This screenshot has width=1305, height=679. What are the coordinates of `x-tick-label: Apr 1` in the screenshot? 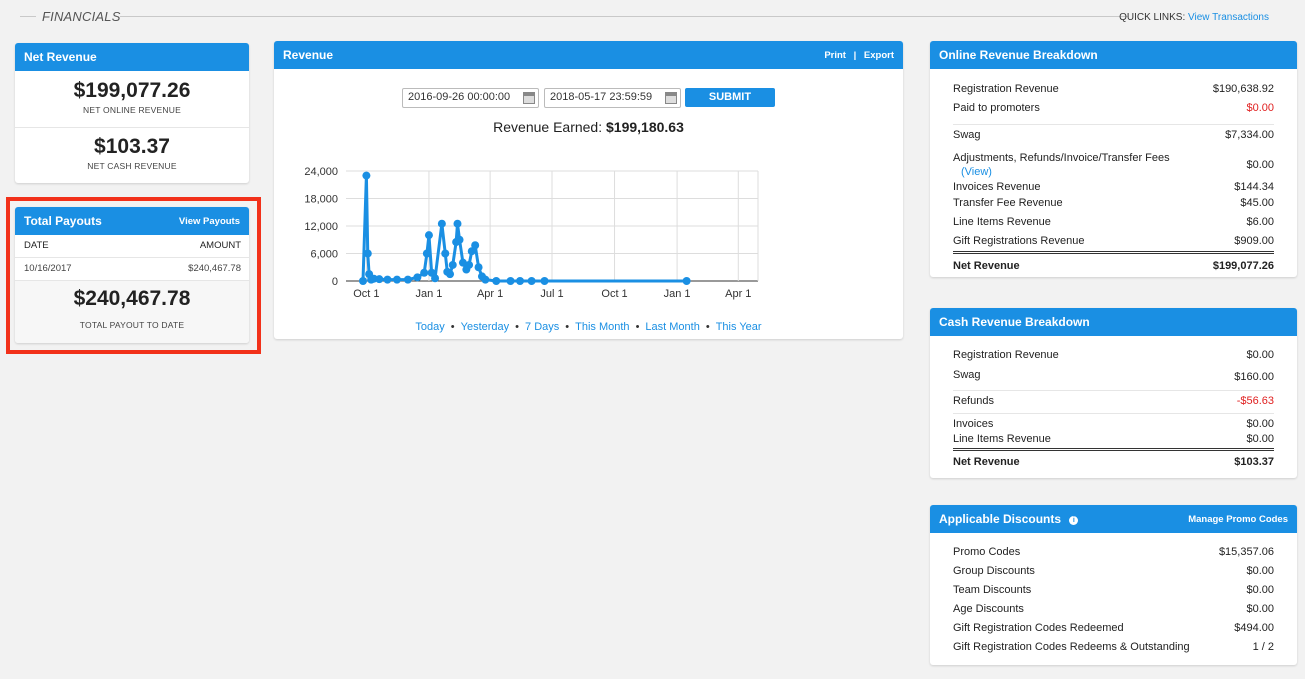 It's located at (738, 294).